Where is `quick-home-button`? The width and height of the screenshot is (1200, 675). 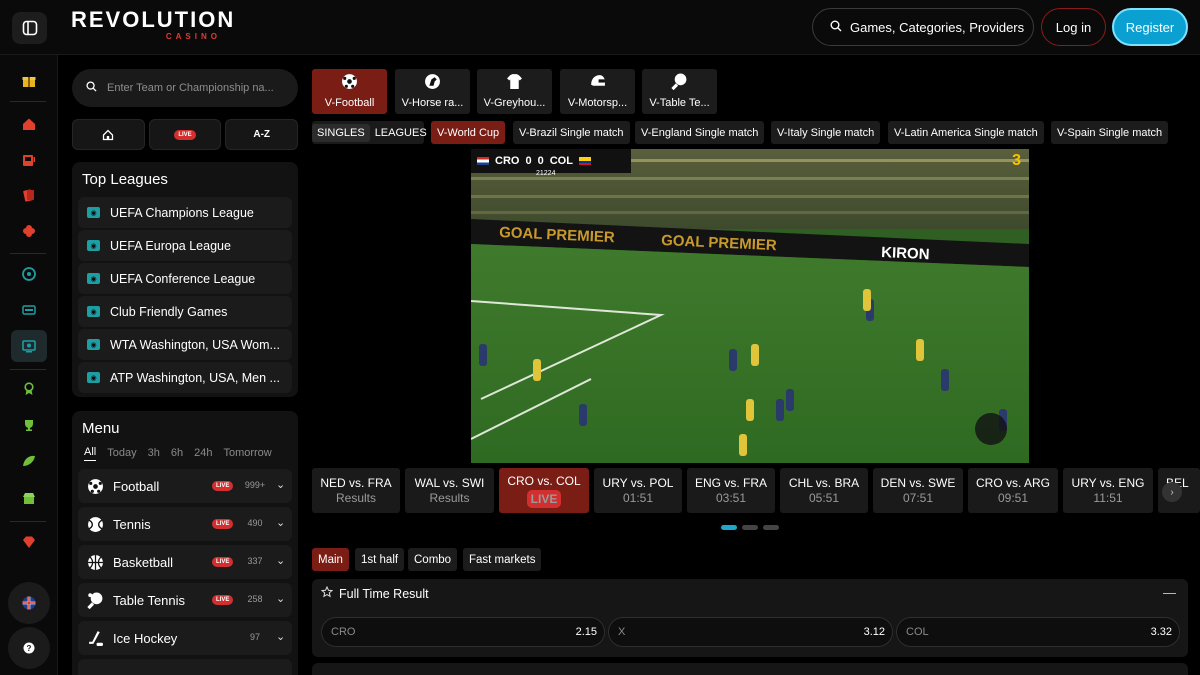
quick-home-button is located at coordinates (108, 134).